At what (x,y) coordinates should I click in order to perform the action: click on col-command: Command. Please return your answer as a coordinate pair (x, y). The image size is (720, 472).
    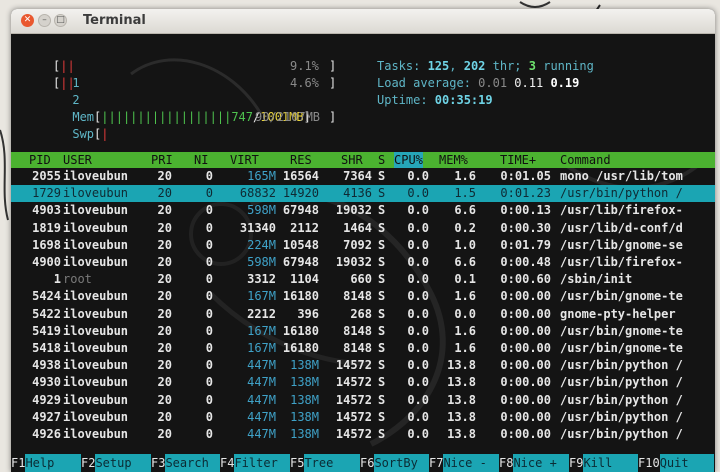
    Looking at the image, I should click on (585, 160).